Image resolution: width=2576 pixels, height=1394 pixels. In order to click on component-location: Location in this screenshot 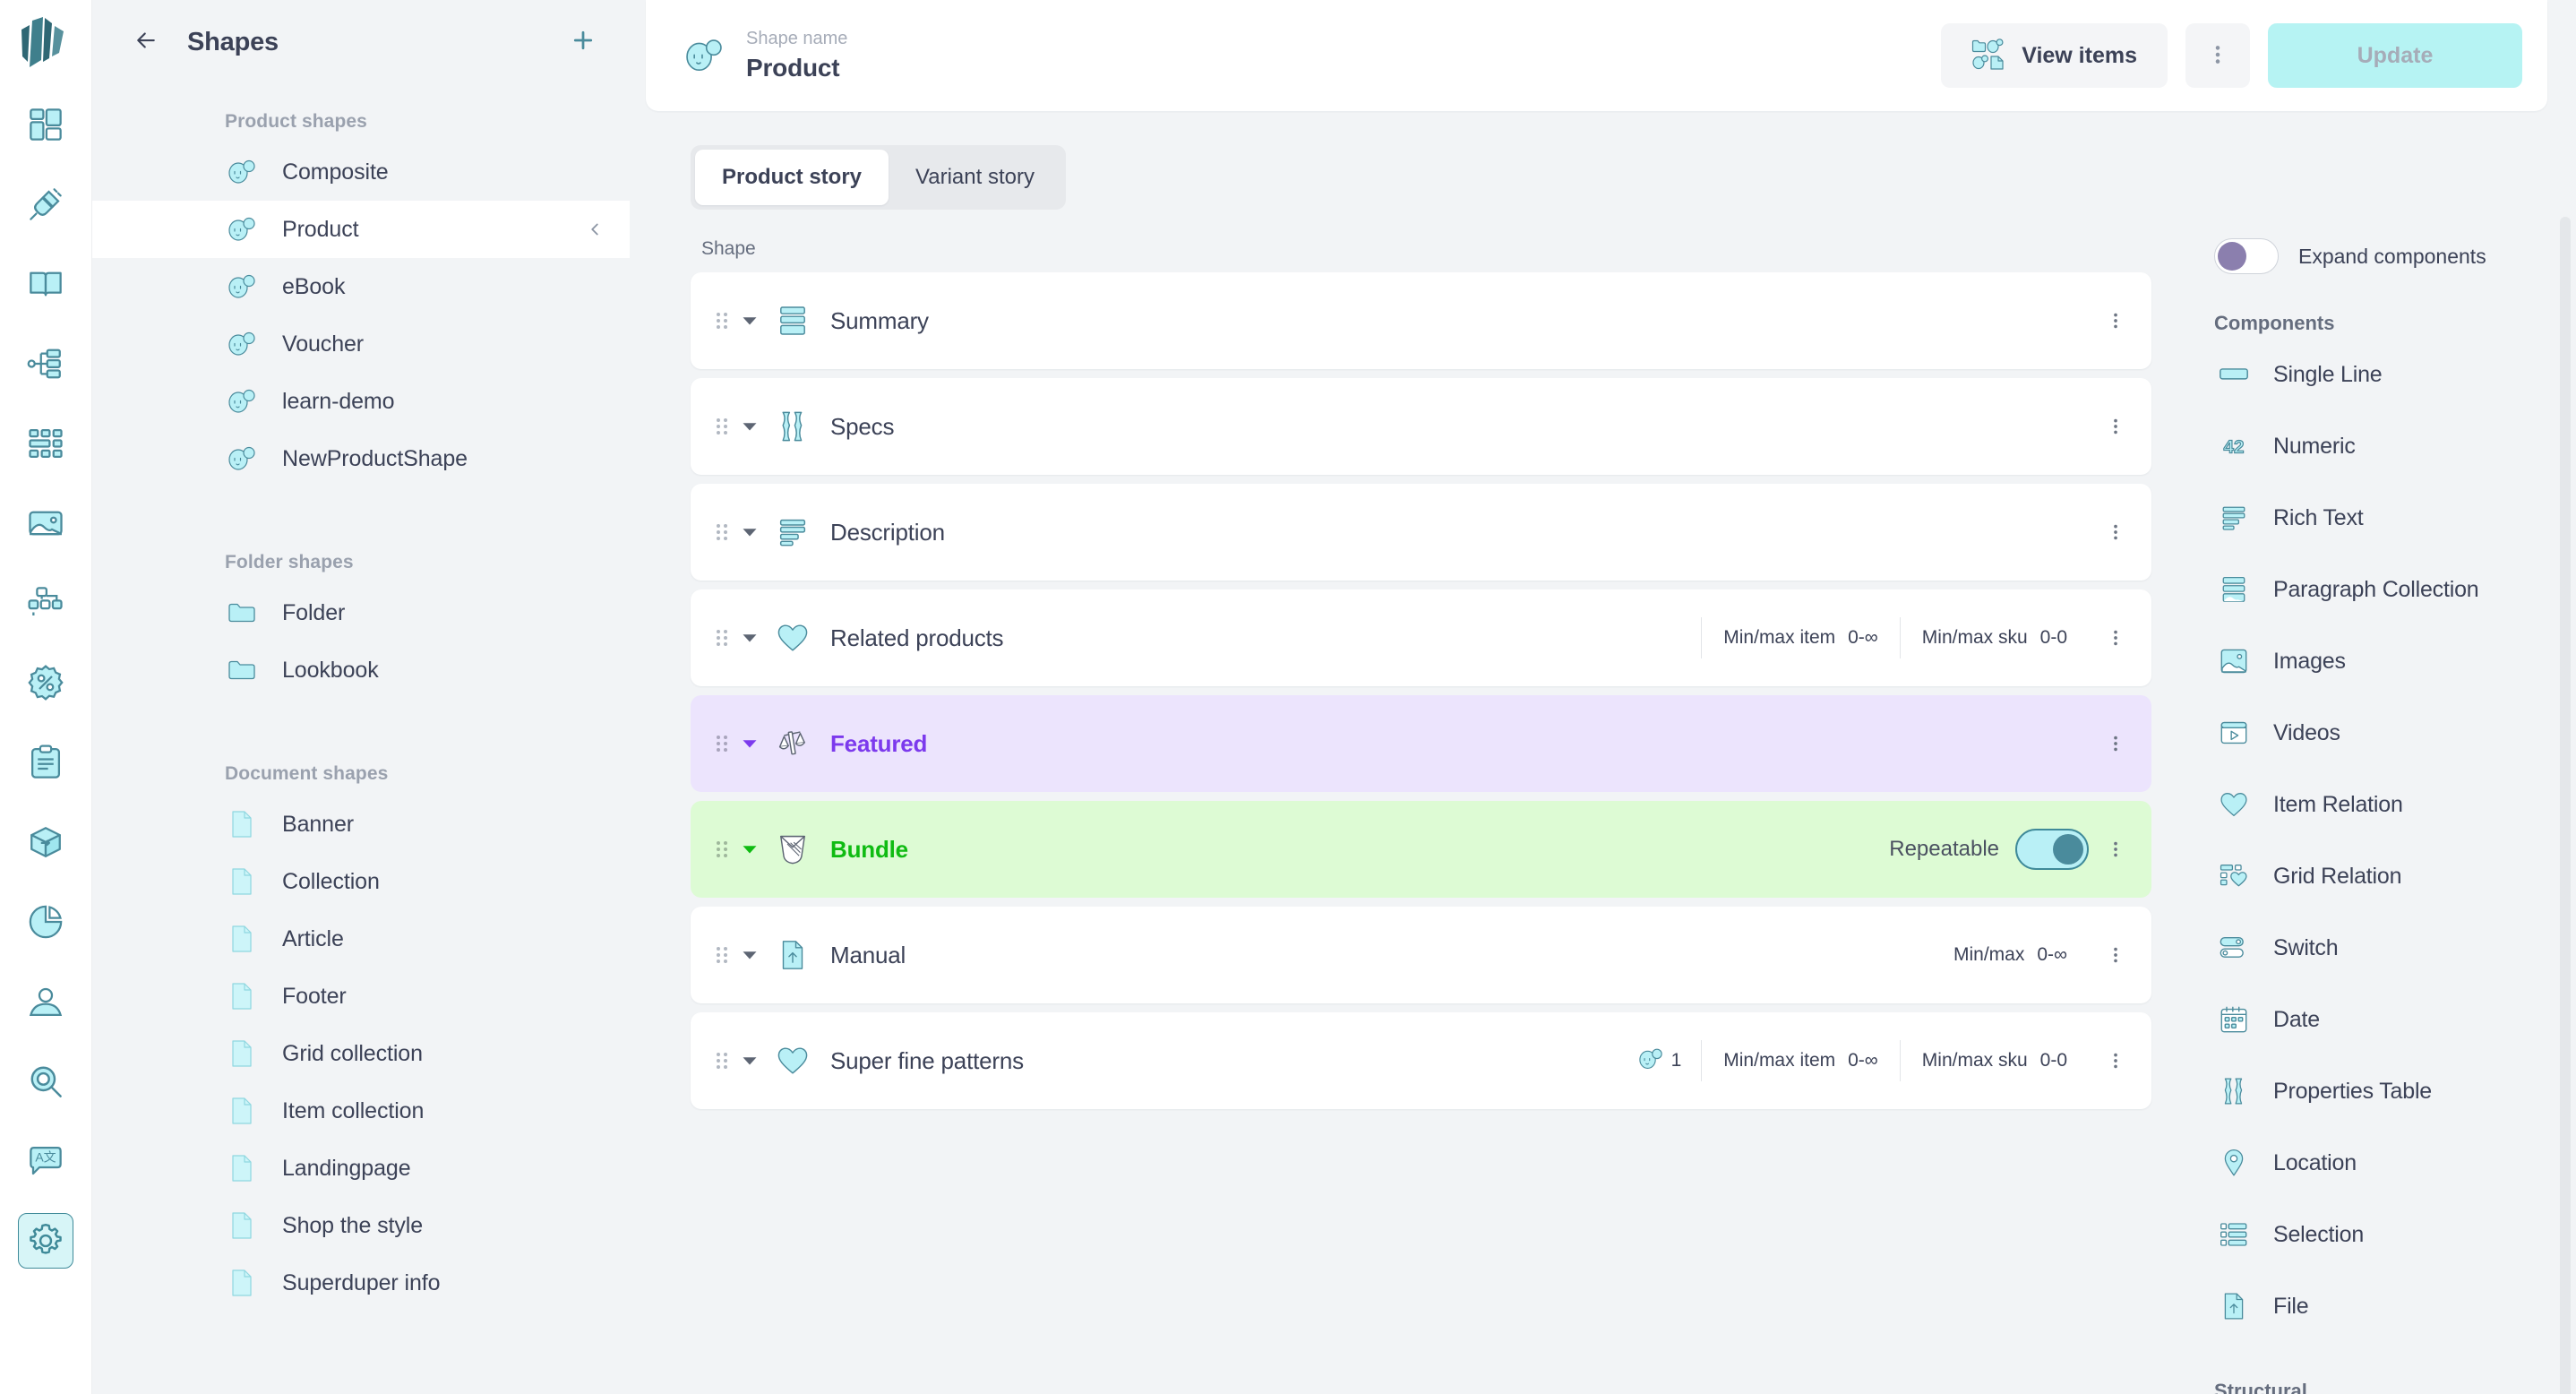, I will do `click(2372, 1163)`.